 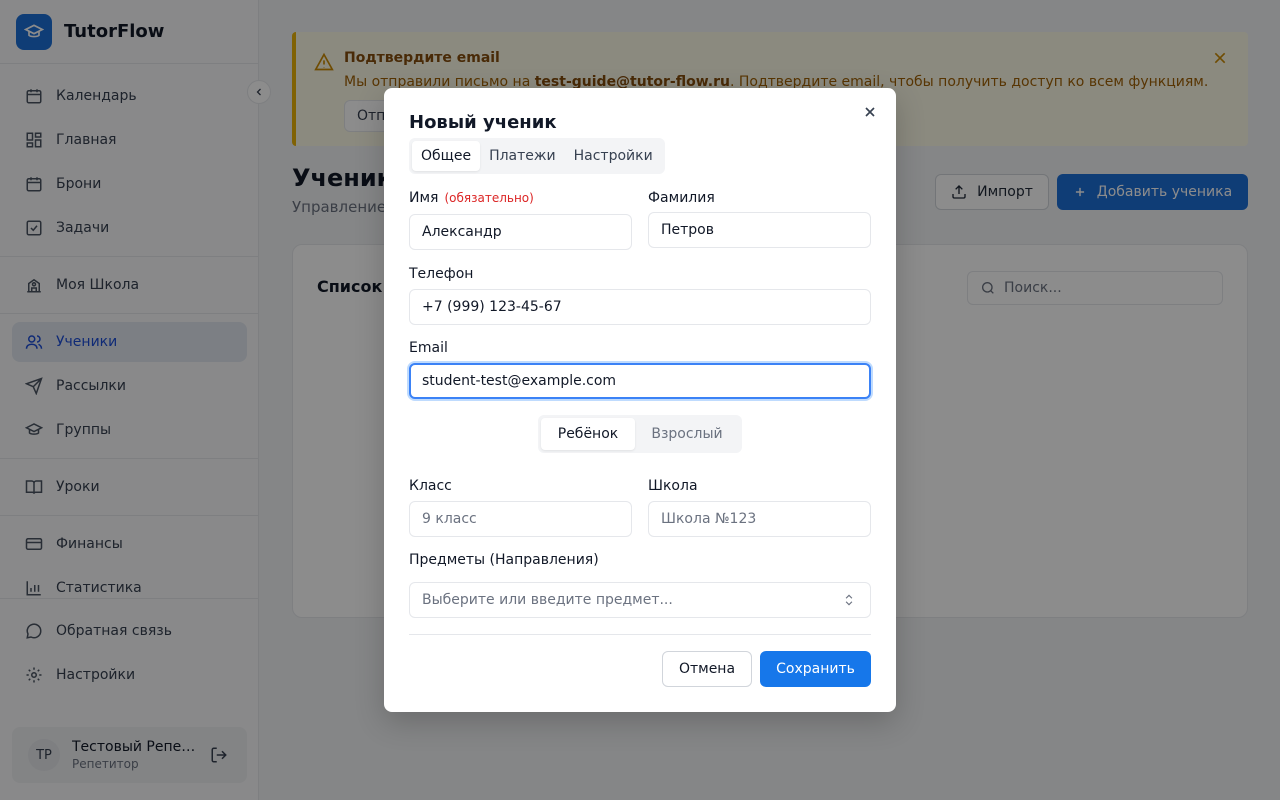 What do you see at coordinates (520, 232) in the screenshot?
I see `first-name-field: Александр` at bounding box center [520, 232].